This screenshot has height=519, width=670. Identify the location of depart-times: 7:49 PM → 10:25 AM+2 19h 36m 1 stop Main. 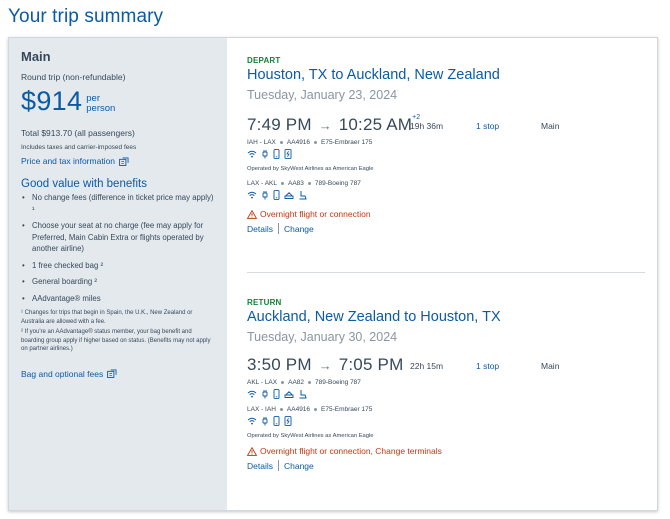
(403, 125).